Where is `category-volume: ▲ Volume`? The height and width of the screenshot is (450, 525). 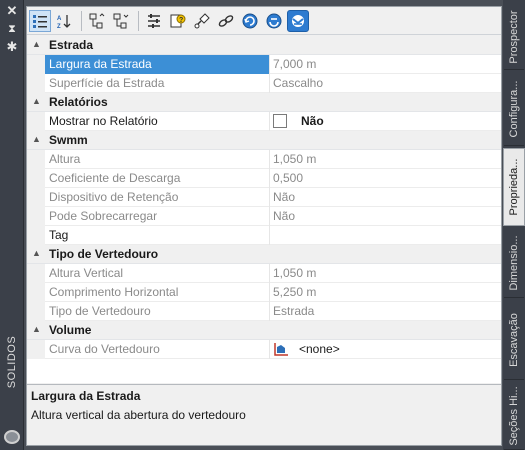 category-volume: ▲ Volume is located at coordinates (264, 330).